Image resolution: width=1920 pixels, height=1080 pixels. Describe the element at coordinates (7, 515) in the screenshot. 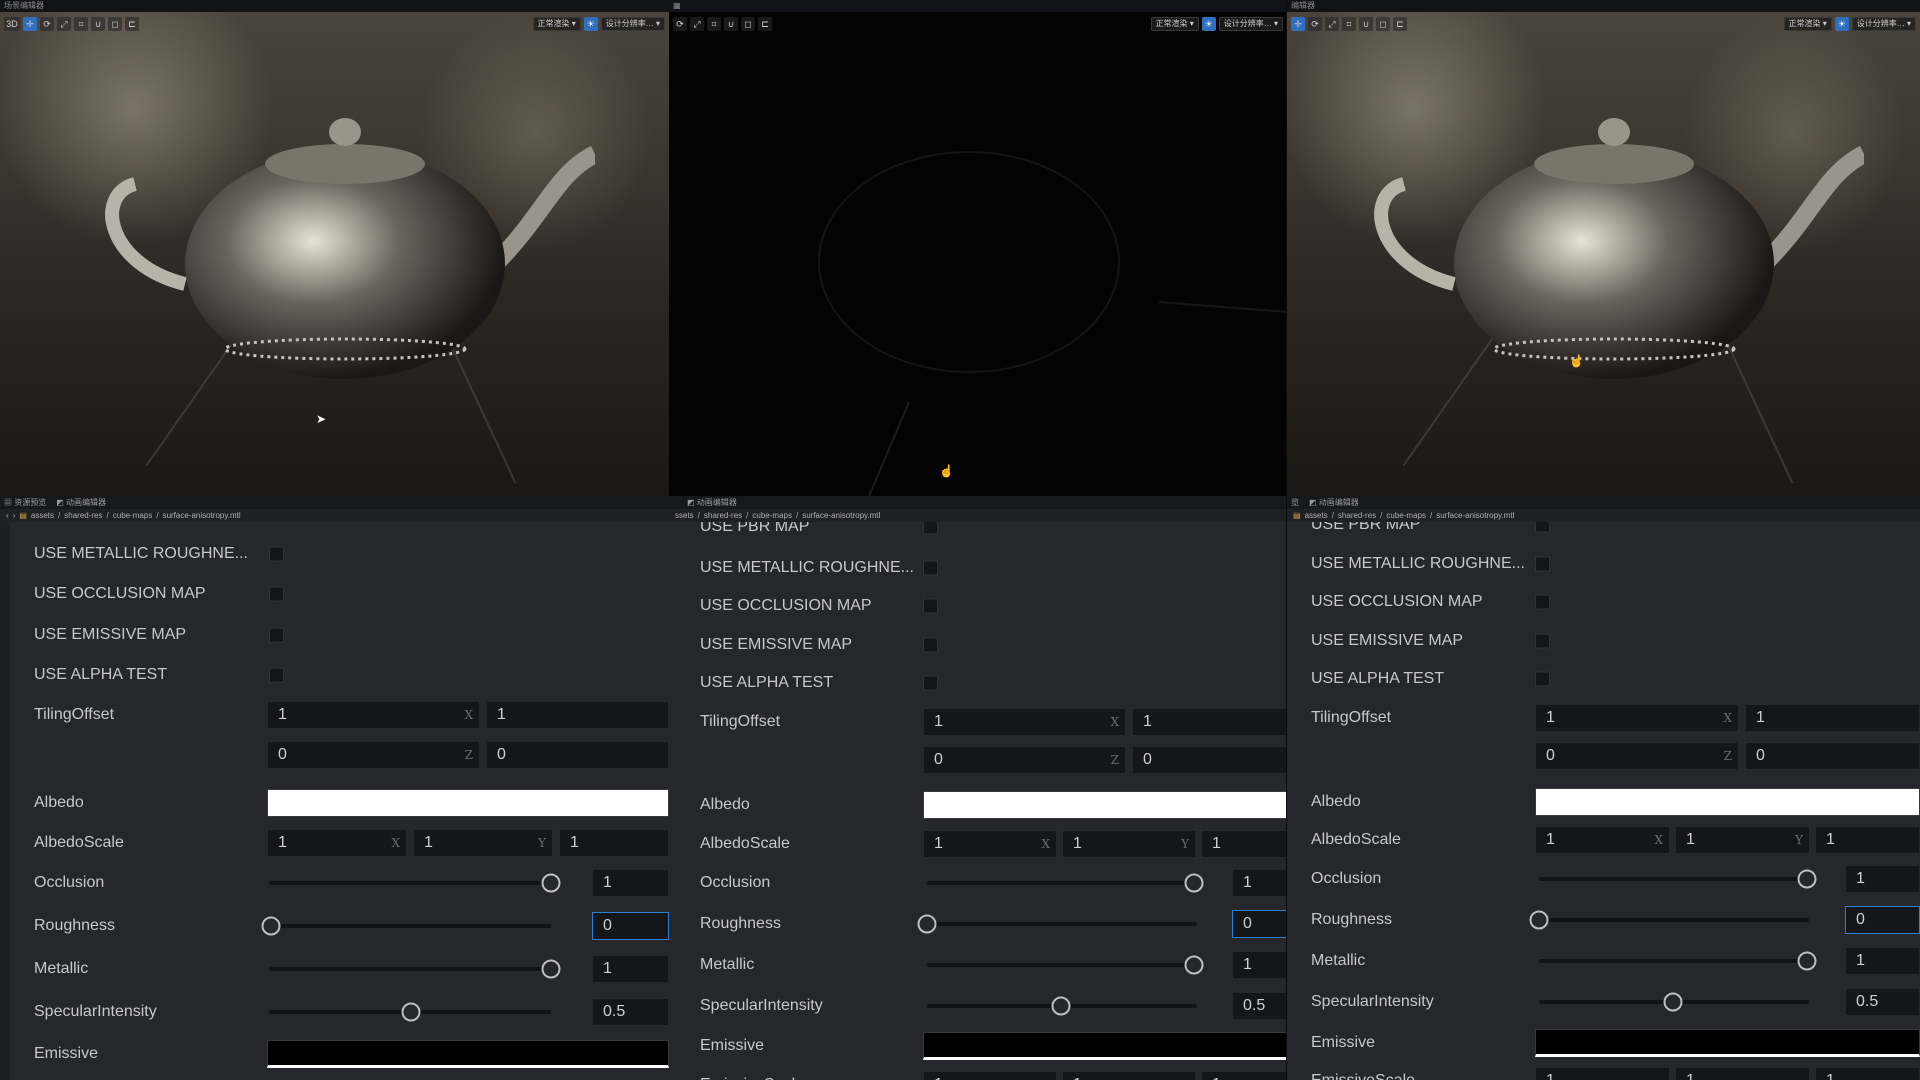

I see `back-icon: ‹` at that location.